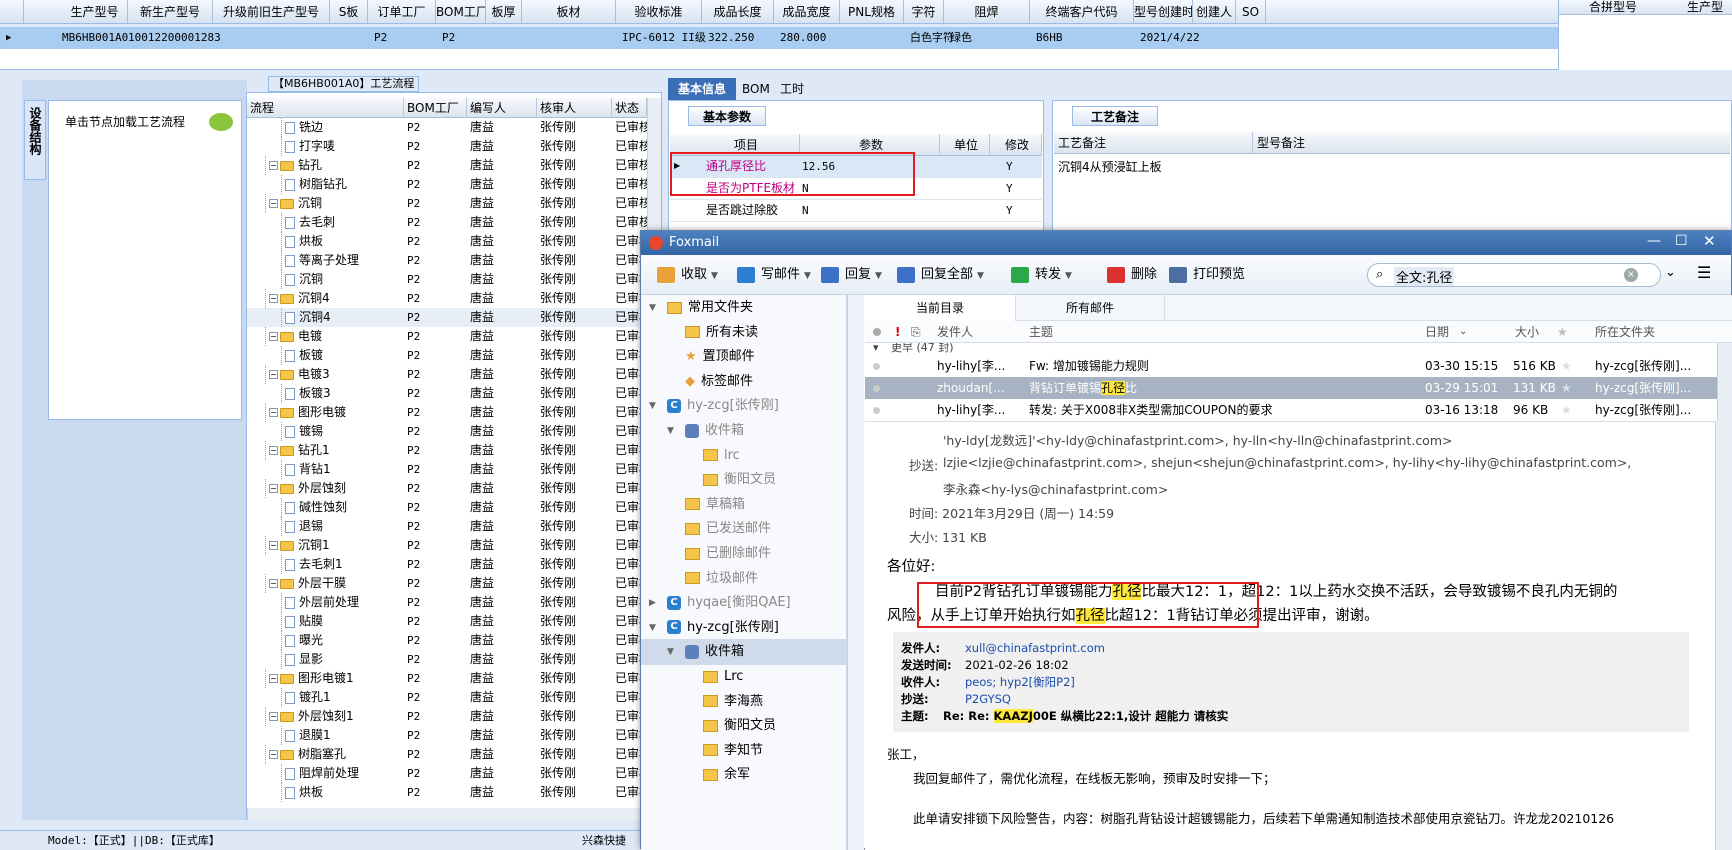  I want to click on flow-node: 沉铜, so click(325, 279).